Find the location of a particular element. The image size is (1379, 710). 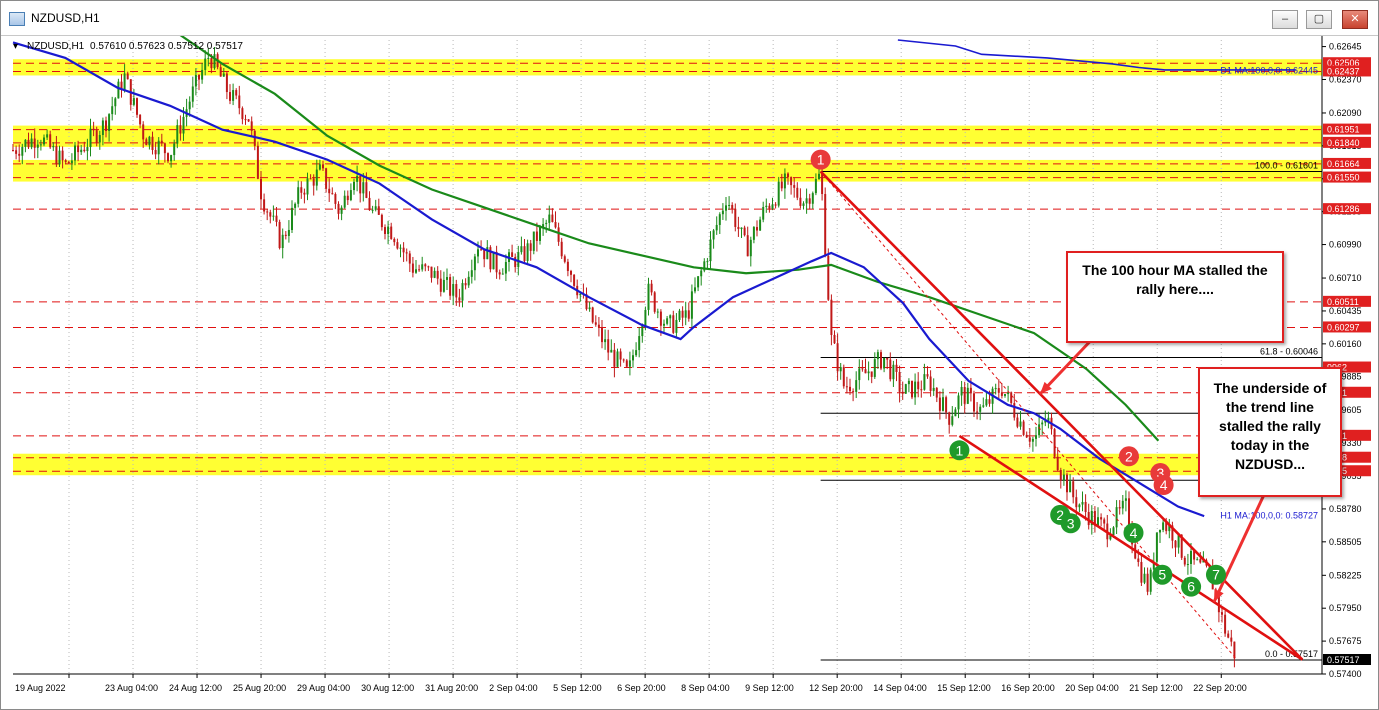

close-button: ✕ is located at coordinates (1355, 19).